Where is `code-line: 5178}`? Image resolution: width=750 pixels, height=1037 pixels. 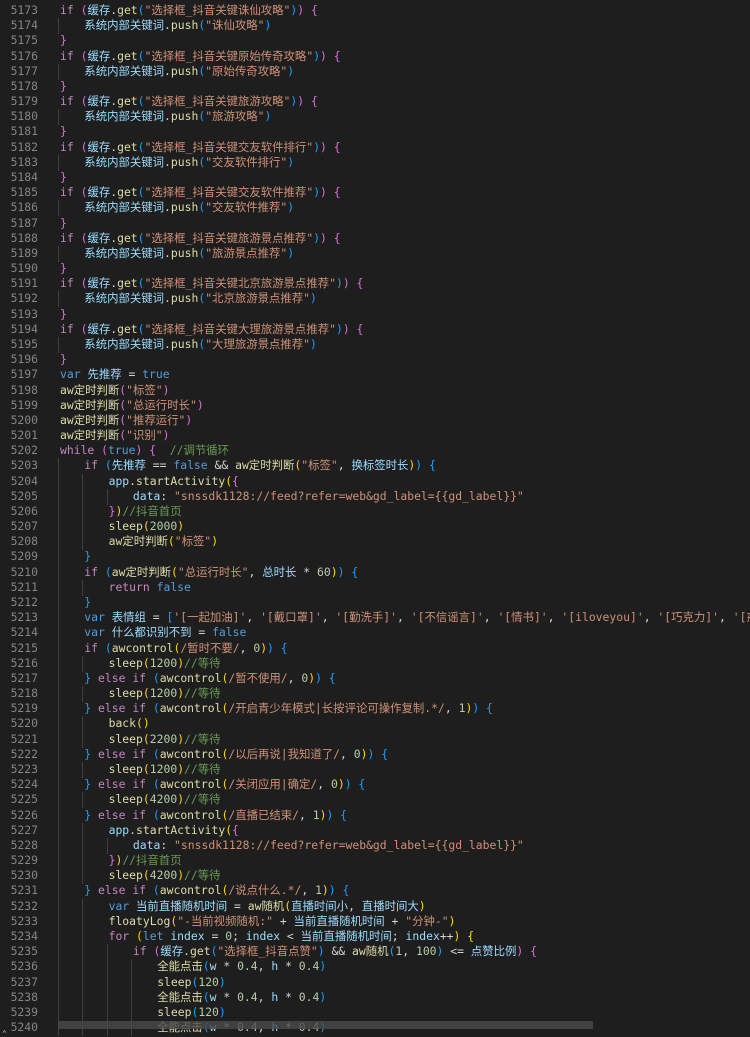
code-line: 5178} is located at coordinates (375, 86).